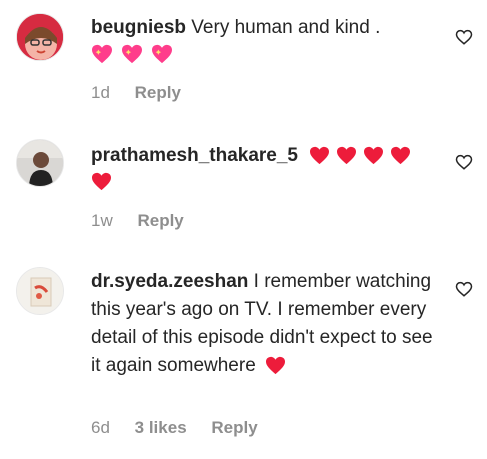  Describe the element at coordinates (263, 171) in the screenshot. I see `comment-body: prathamesh_thakare_5` at that location.